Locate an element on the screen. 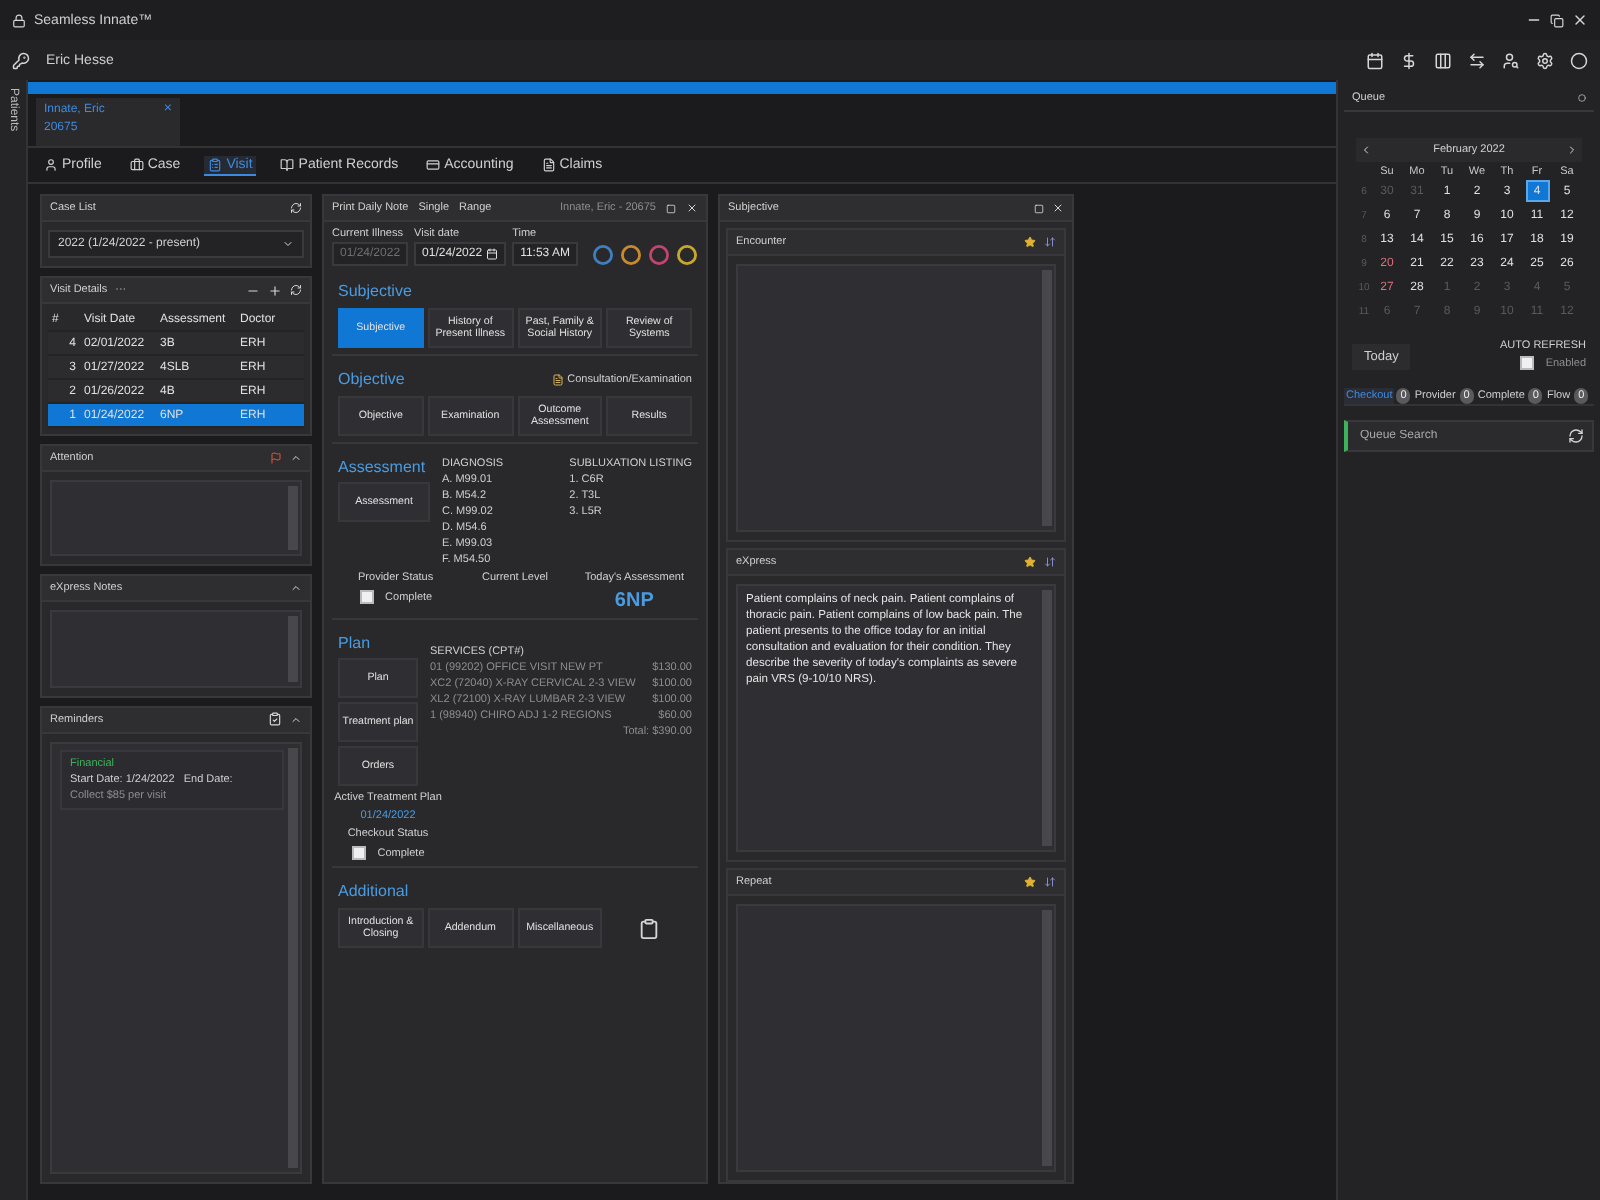 This screenshot has height=1200, width=1600. lock-icon is located at coordinates (19, 20).